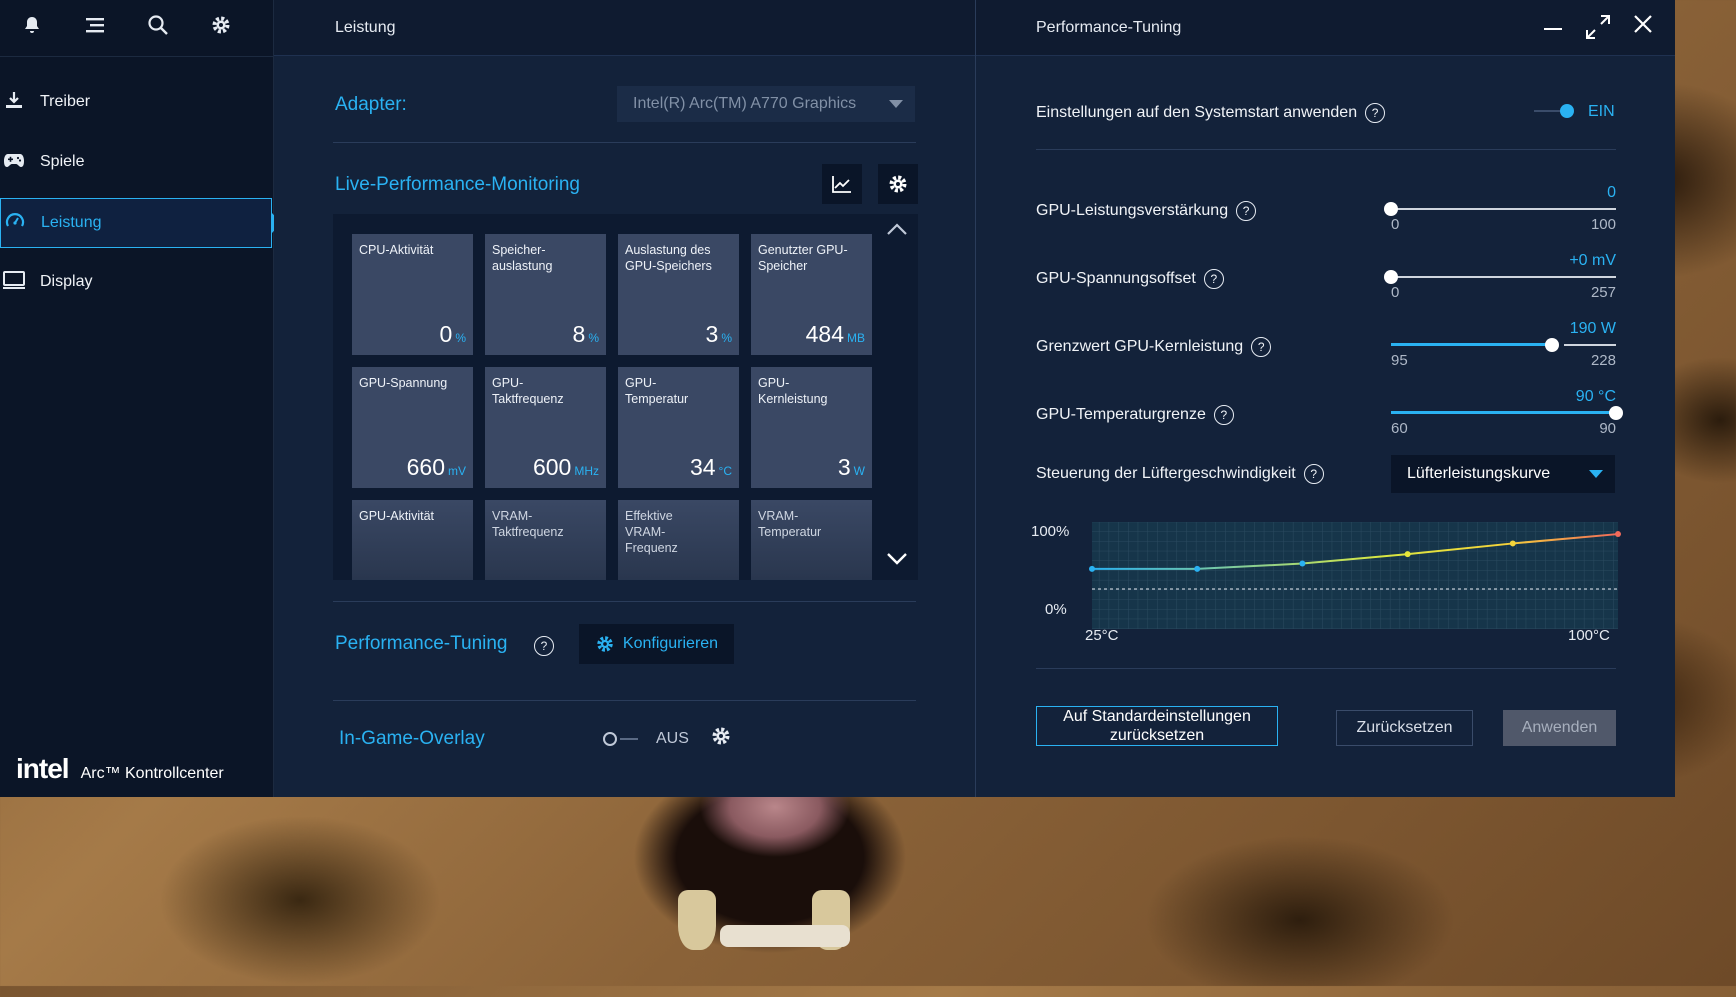 The width and height of the screenshot is (1736, 997). Describe the element at coordinates (71, 222) in the screenshot. I see `sidebar-item-label: Leistung` at that location.